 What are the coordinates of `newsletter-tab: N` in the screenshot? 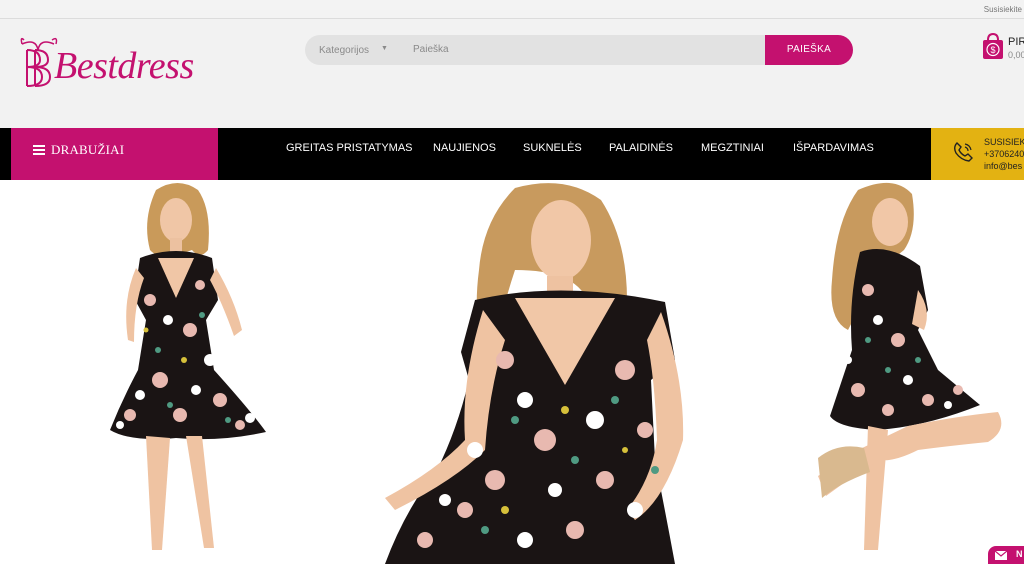 It's located at (1006, 555).